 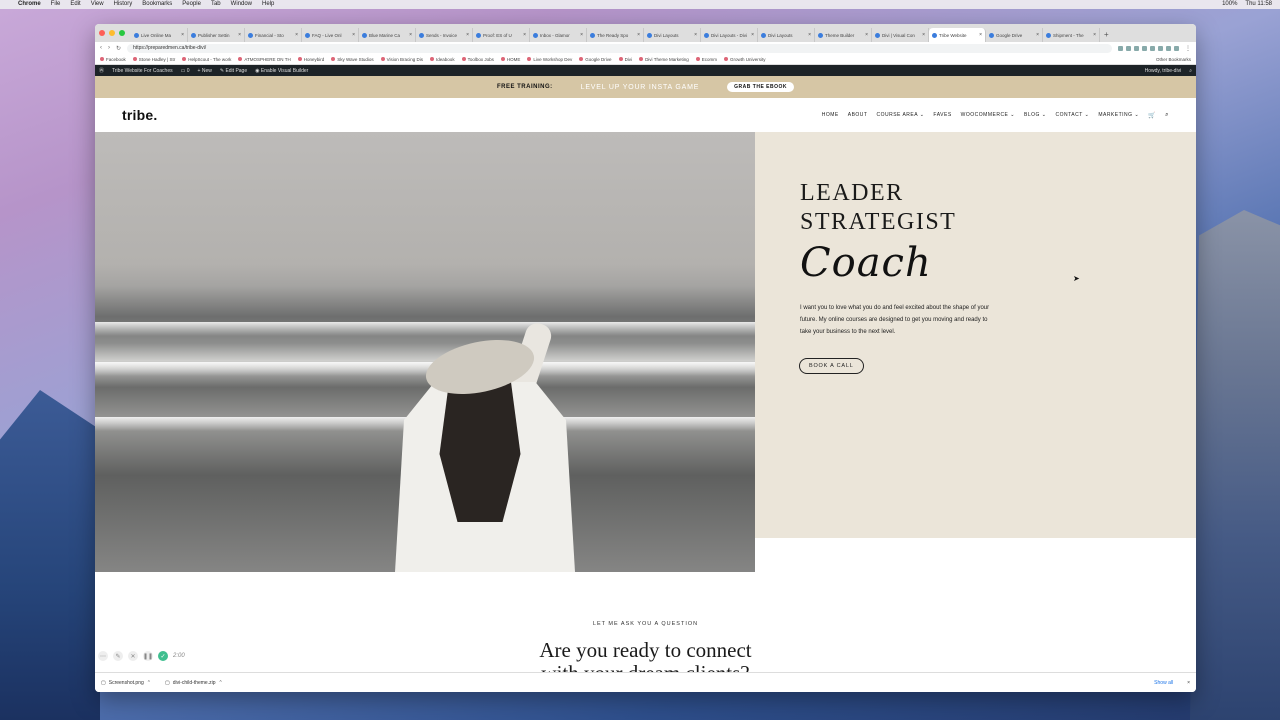 What do you see at coordinates (501, 35) in the screenshot?
I see `browser-tab: Proof: ES of U ×` at bounding box center [501, 35].